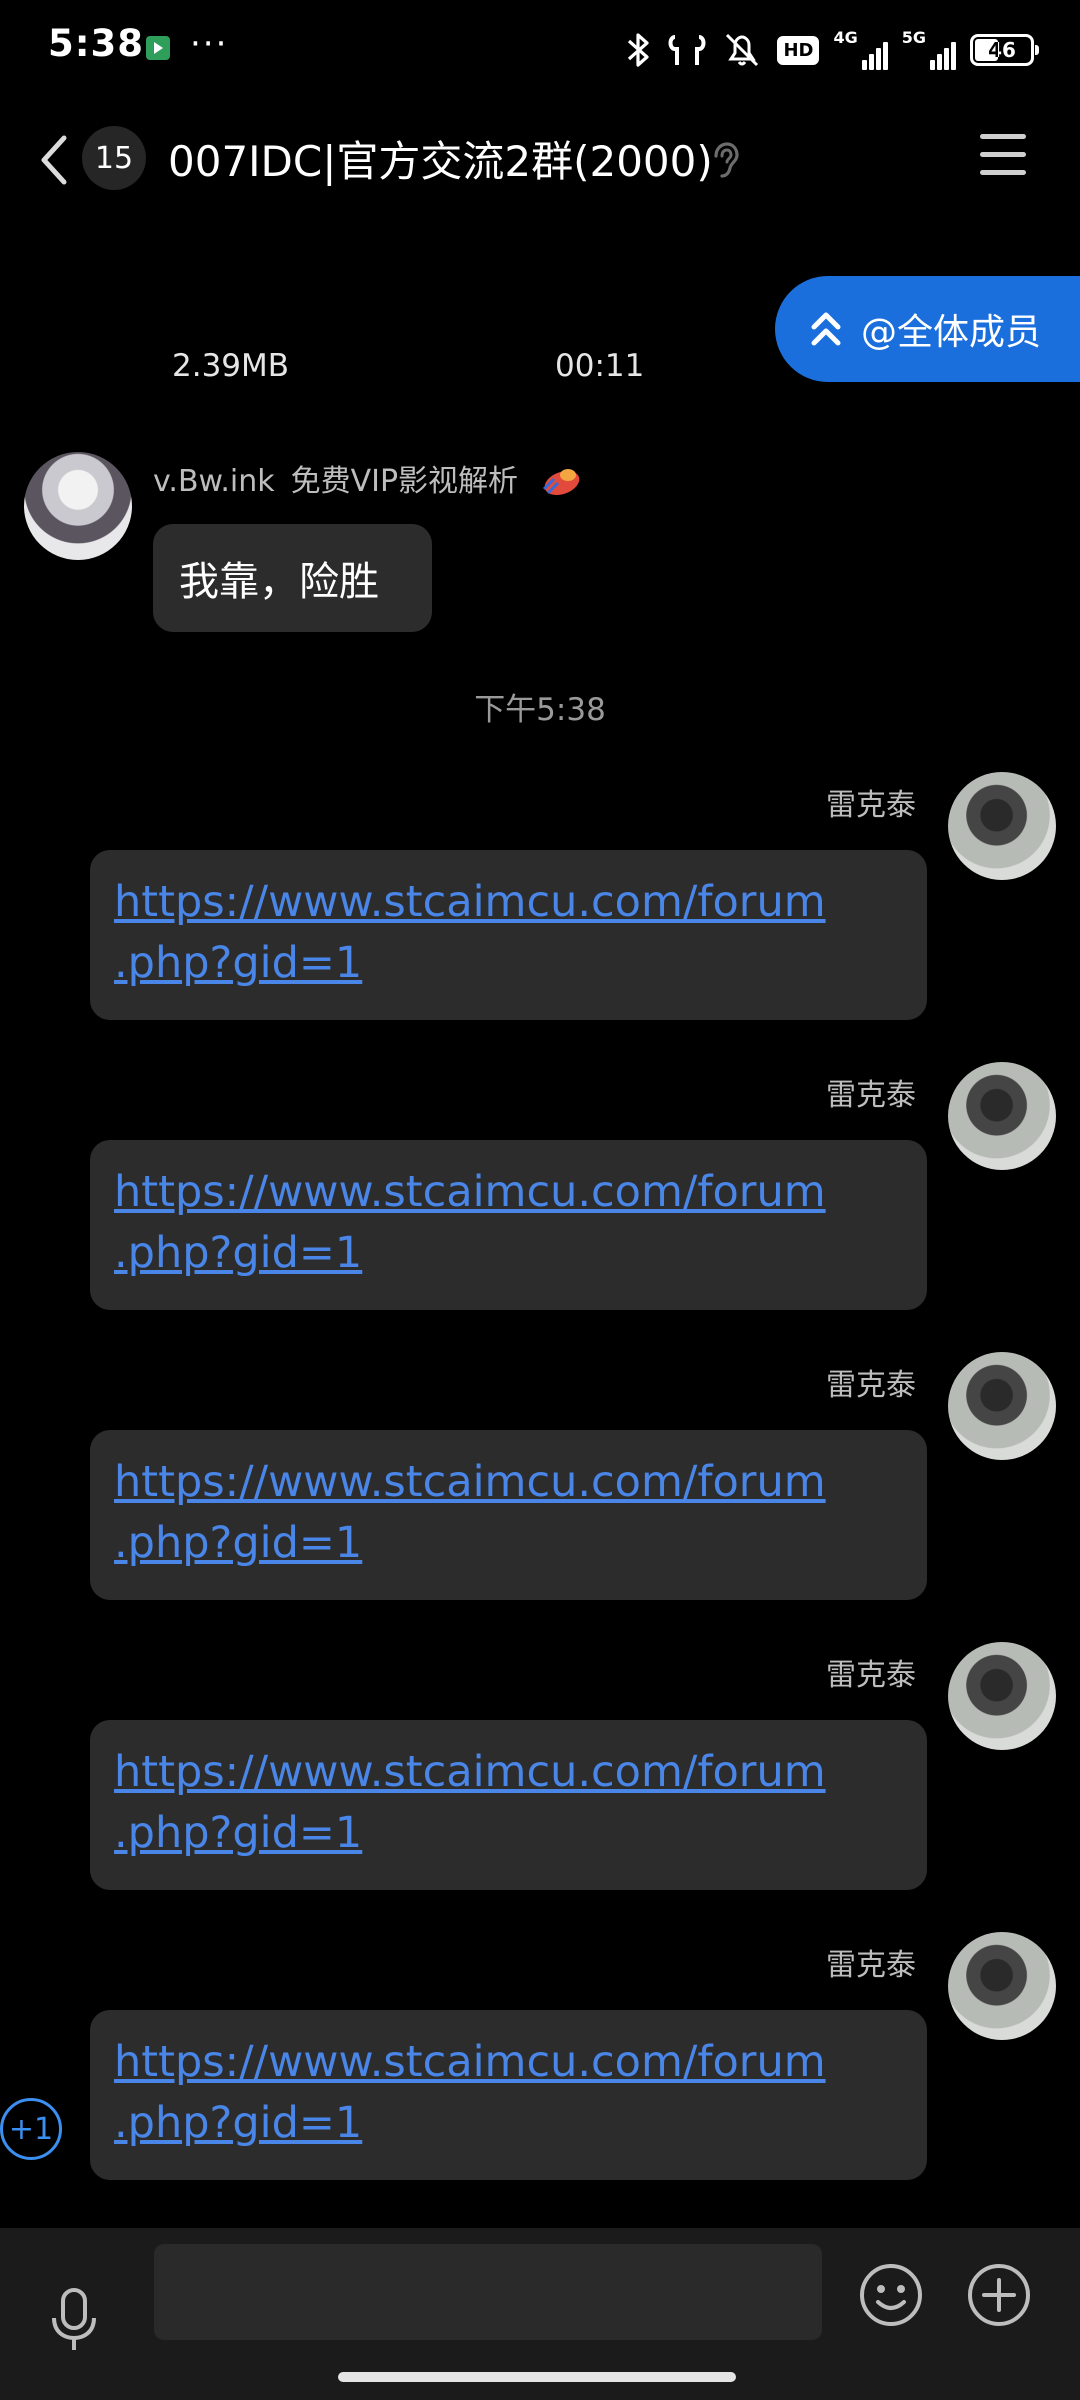 This screenshot has width=1080, height=2400. I want to click on message-text: 我靠，险胜, so click(279, 582).